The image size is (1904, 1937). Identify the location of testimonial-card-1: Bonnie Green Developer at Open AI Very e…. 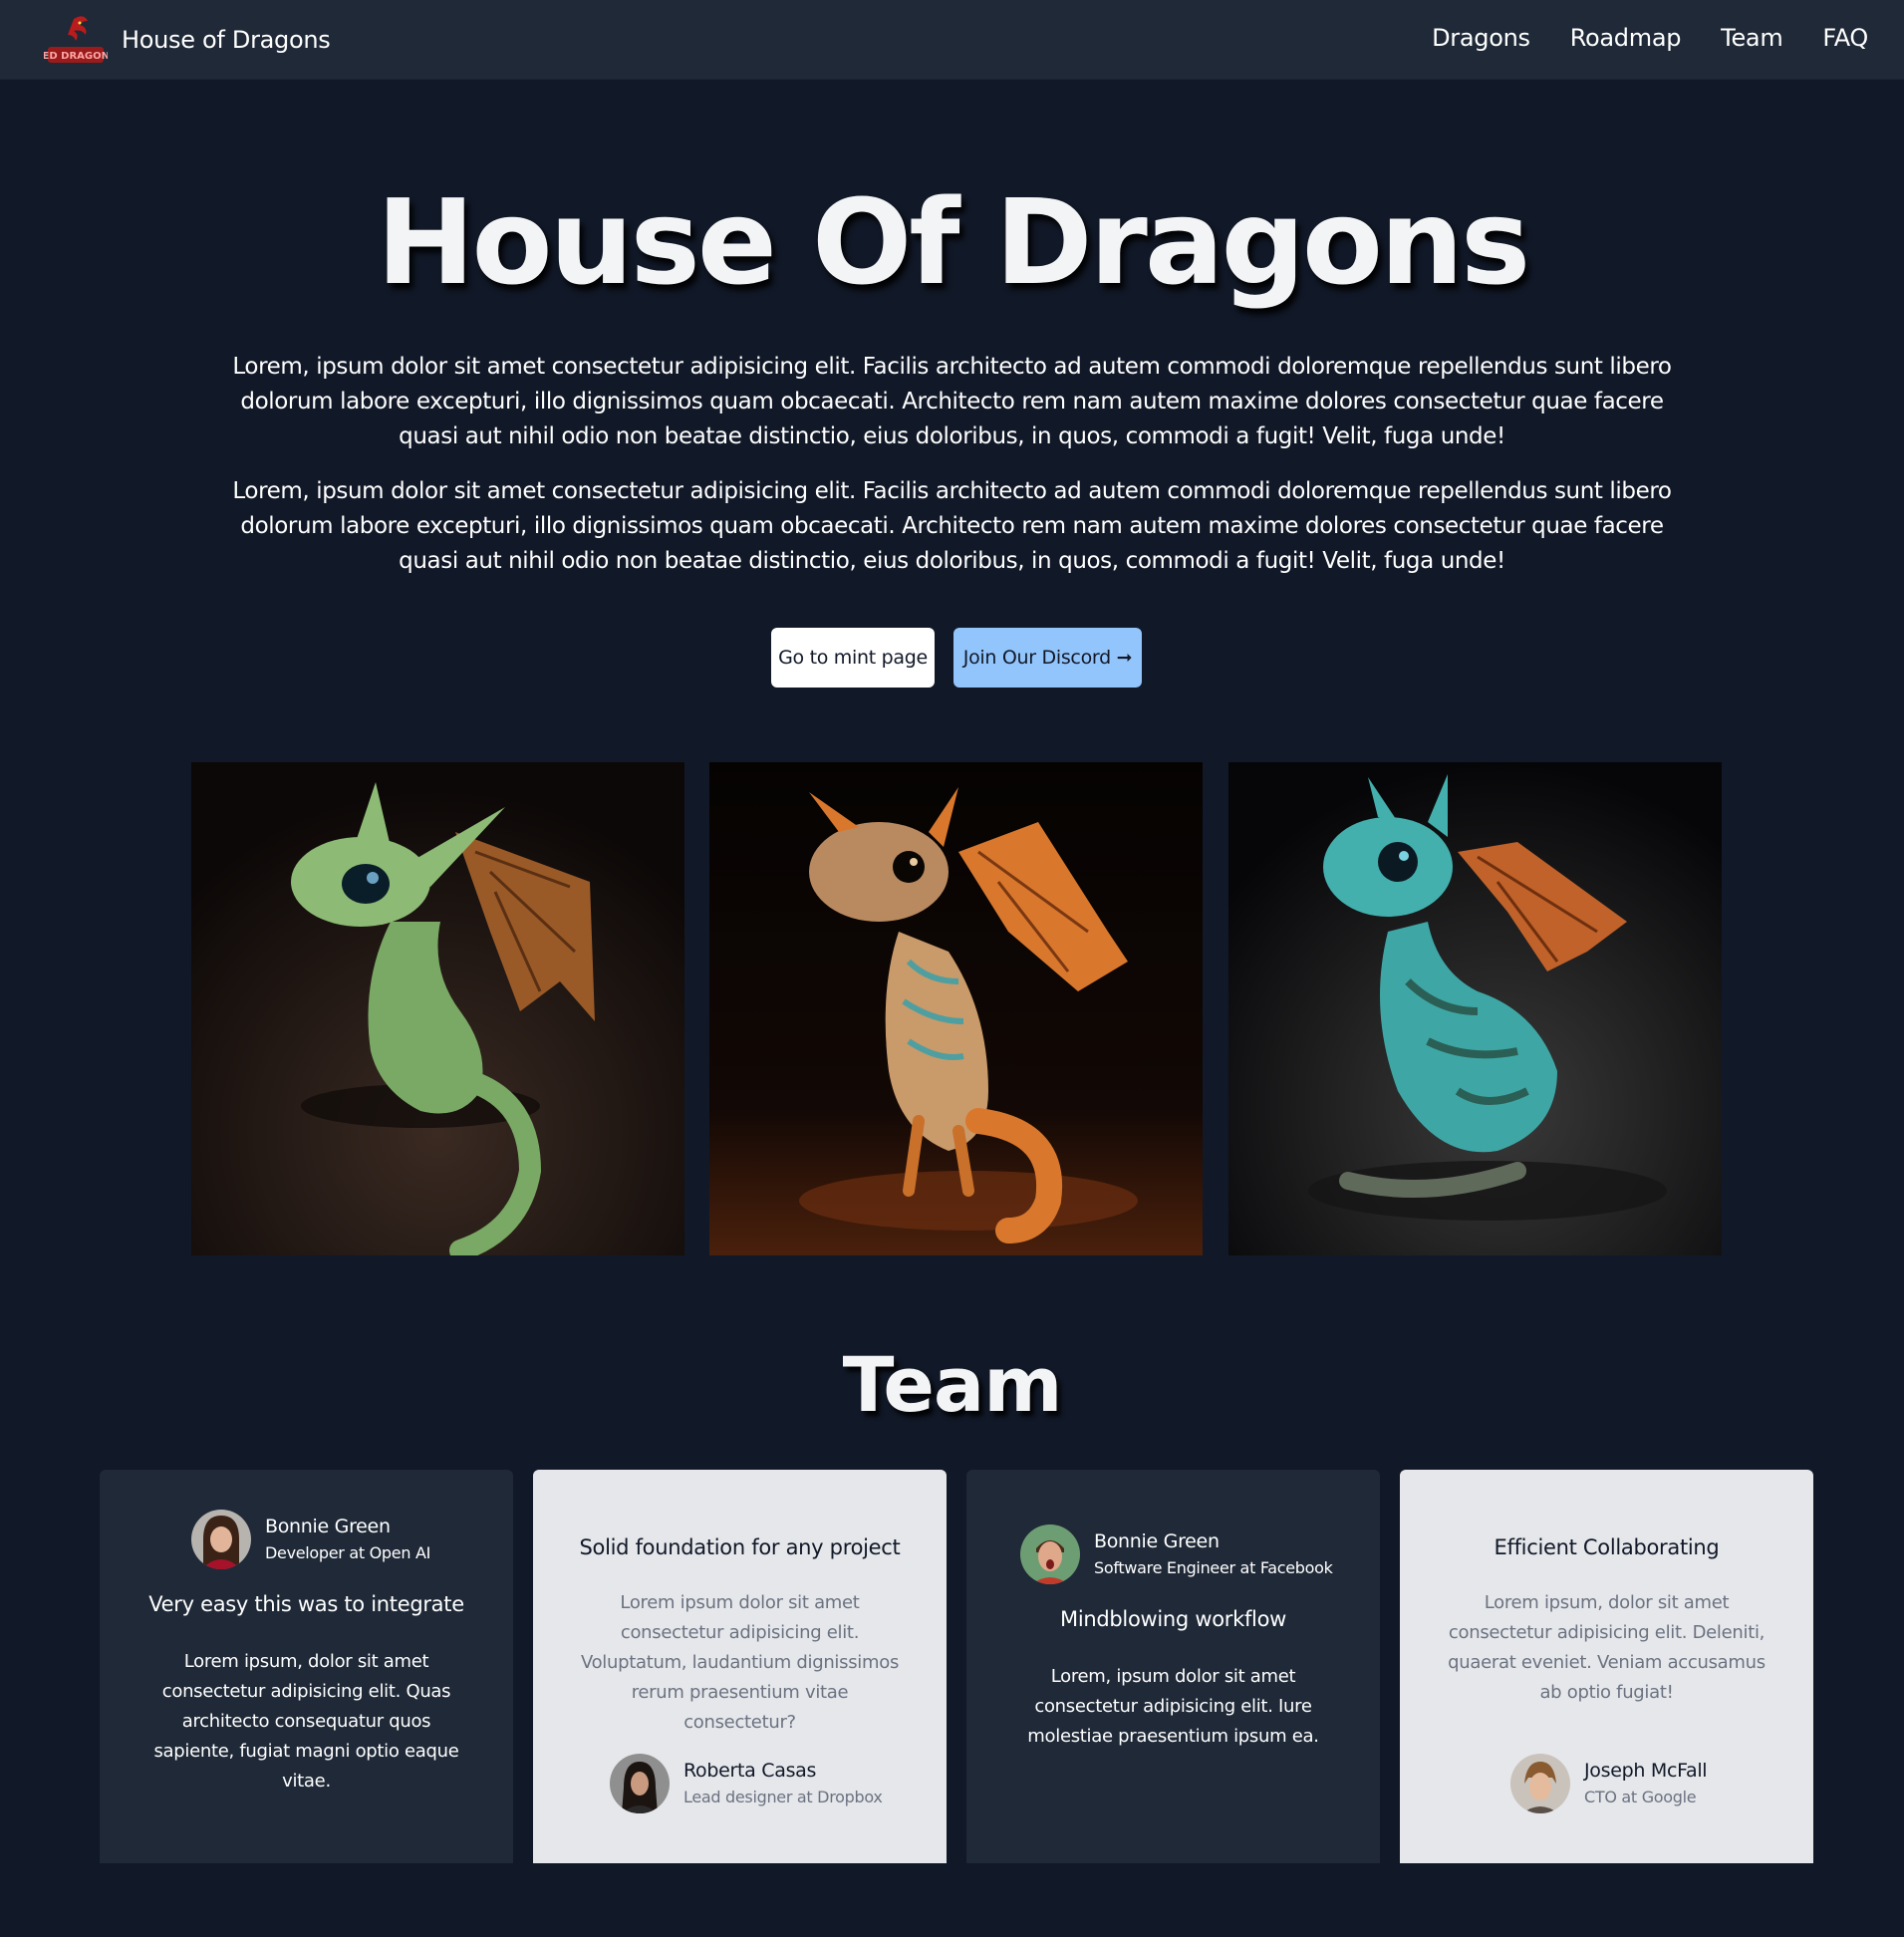
(306, 1666).